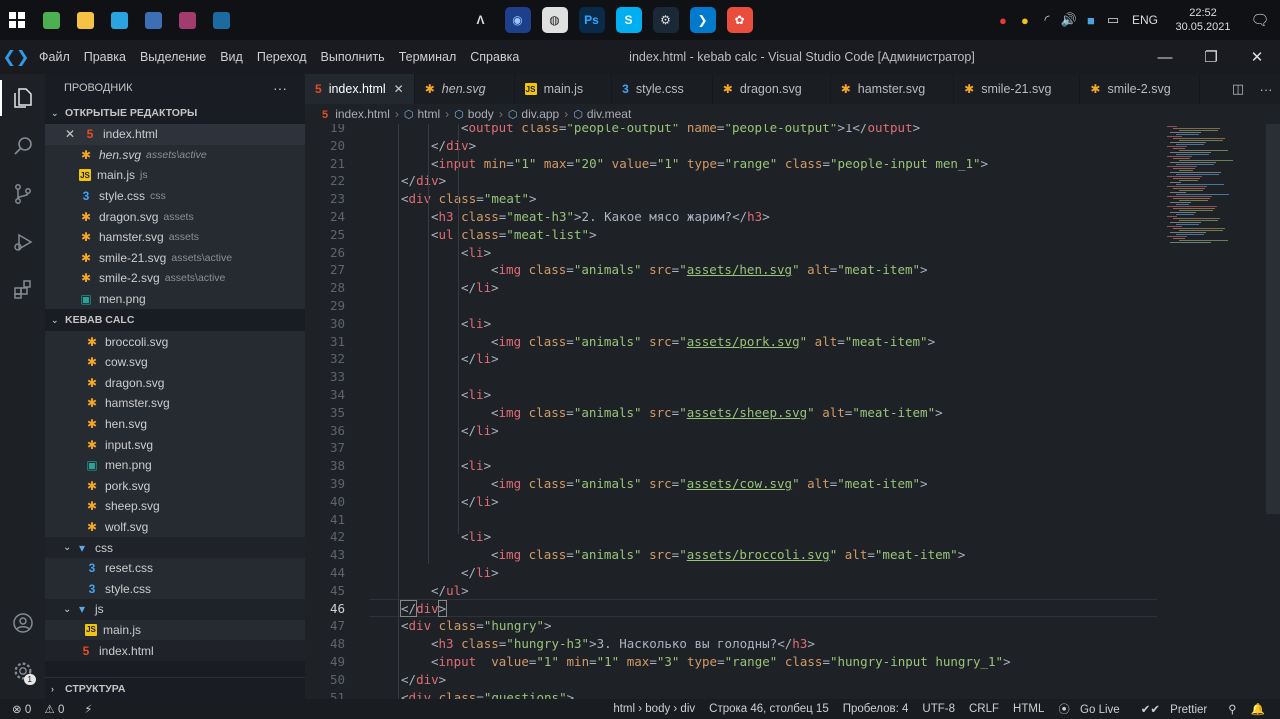  What do you see at coordinates (1069, 20) in the screenshot?
I see `volume-icon: 🔊` at bounding box center [1069, 20].